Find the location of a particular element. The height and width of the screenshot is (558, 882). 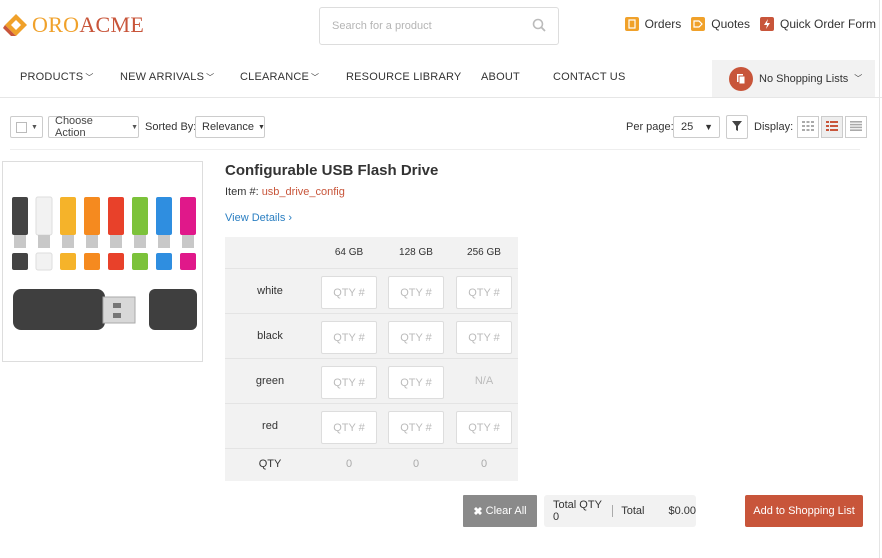

shopping-list-widget: No Shopping Lists ﹀ is located at coordinates (793, 78).